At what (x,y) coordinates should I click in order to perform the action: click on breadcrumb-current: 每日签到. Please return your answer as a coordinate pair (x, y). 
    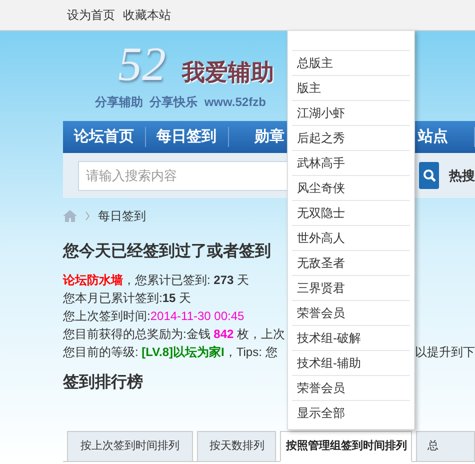
    Looking at the image, I should click on (122, 216).